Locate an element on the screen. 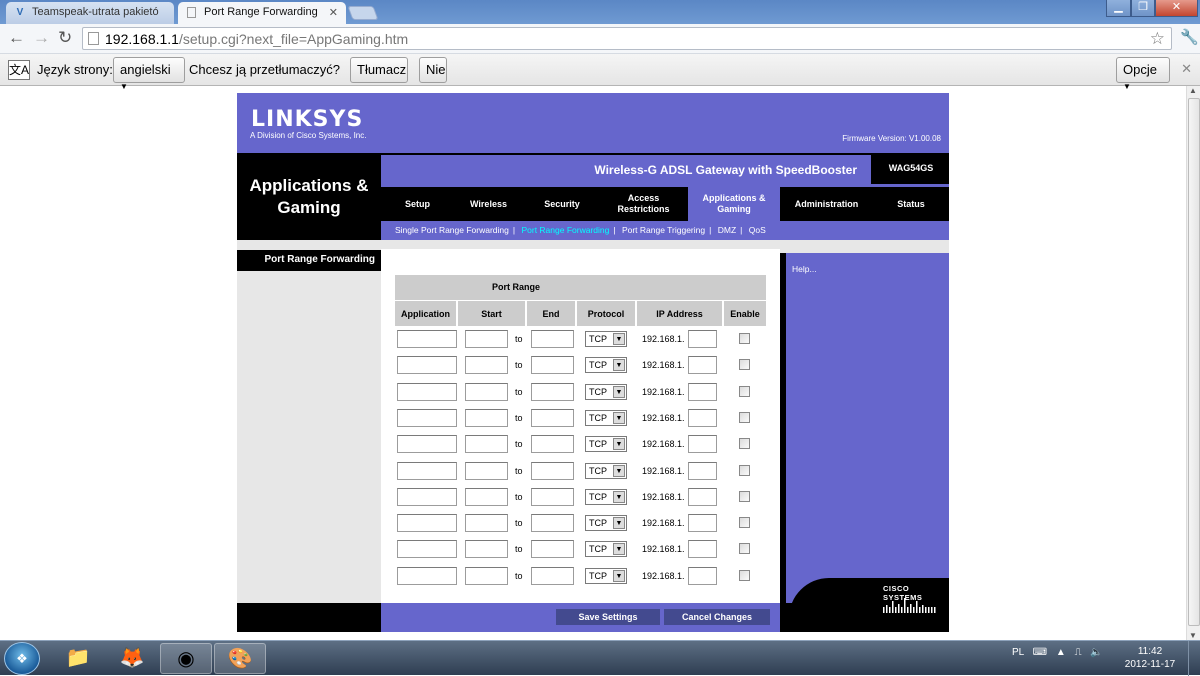  submenu-dmz: DMZ is located at coordinates (727, 230).